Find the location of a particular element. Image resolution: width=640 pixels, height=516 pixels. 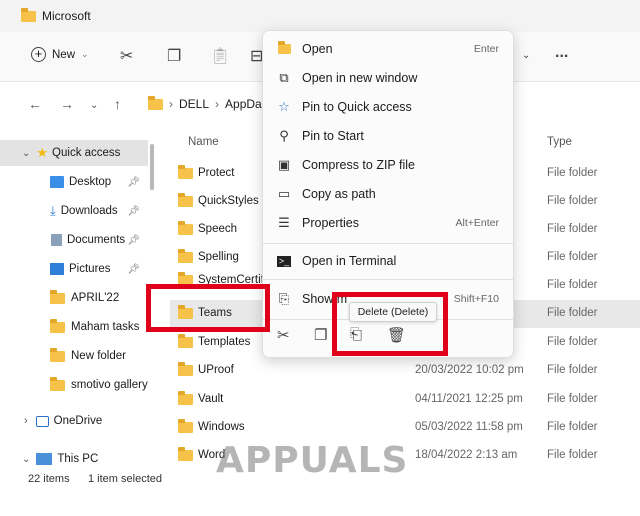

breadcrumb-item: DELL is located at coordinates (194, 104).